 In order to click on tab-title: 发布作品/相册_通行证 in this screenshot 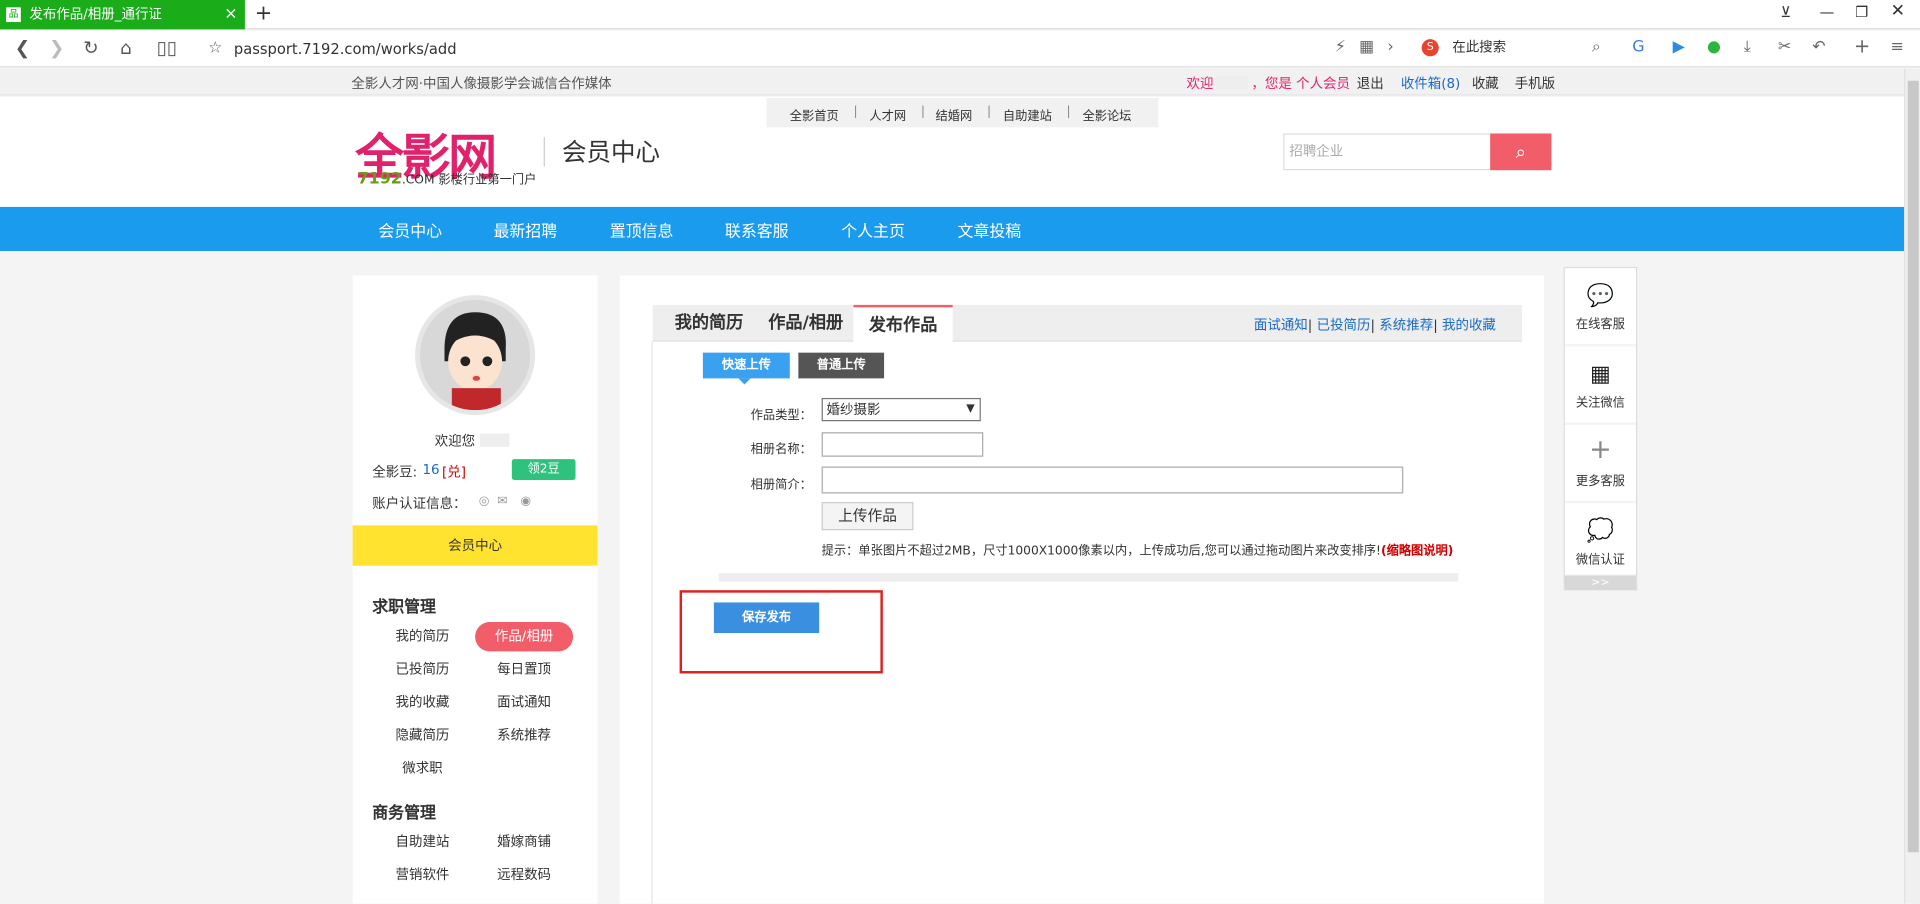, I will do `click(95, 14)`.